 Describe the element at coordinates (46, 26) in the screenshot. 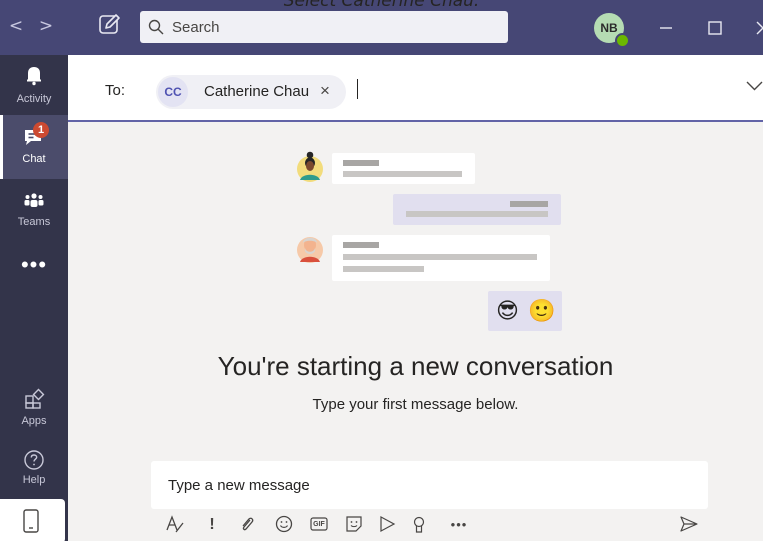

I see `forward-button: >` at that location.